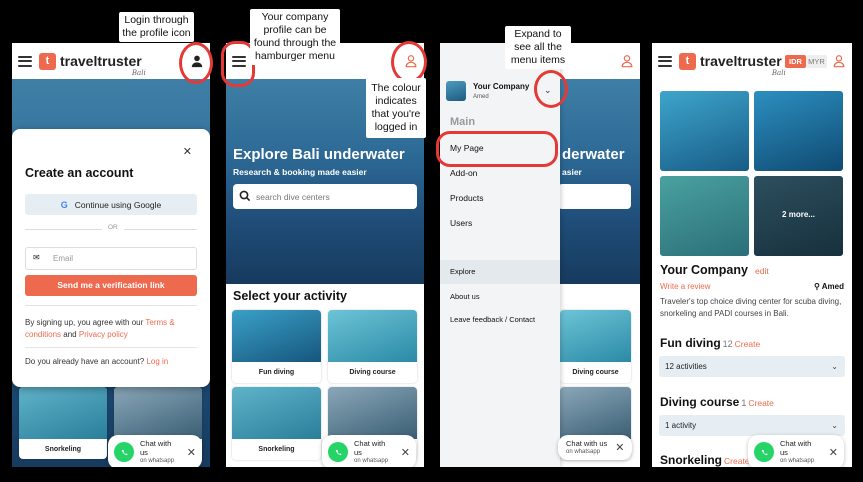 The image size is (863, 482). I want to click on company-name-text: Your Company, so click(704, 270).